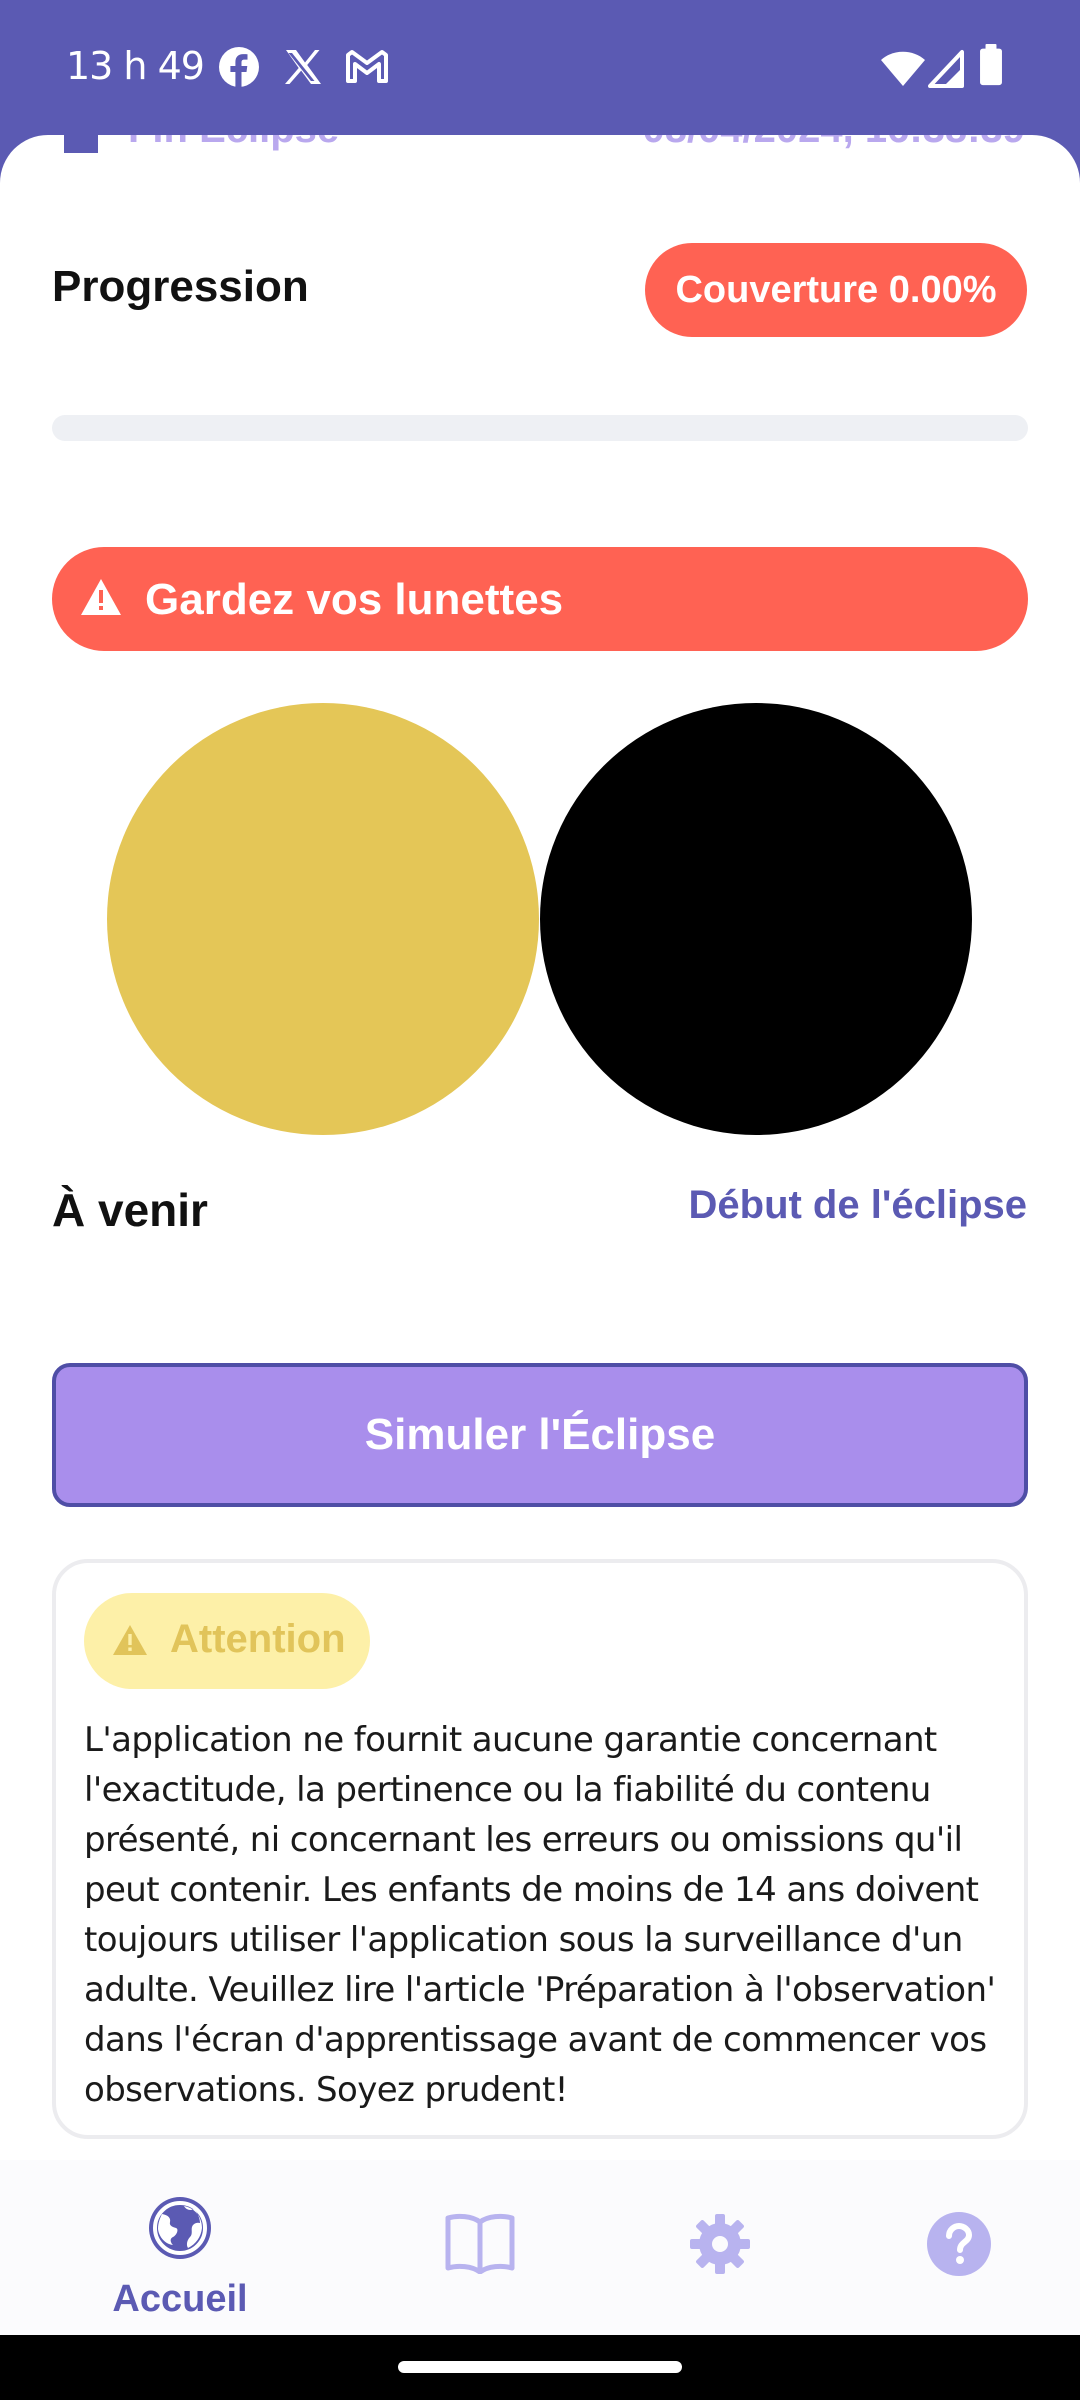  I want to click on glasses-warning-banner: Gardez vos lunettes, so click(540, 599).